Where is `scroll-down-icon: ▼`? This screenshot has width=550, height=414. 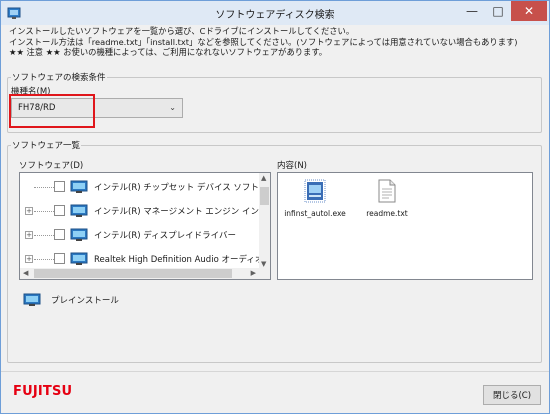
scroll-down-icon: ▼ is located at coordinates (263, 264).